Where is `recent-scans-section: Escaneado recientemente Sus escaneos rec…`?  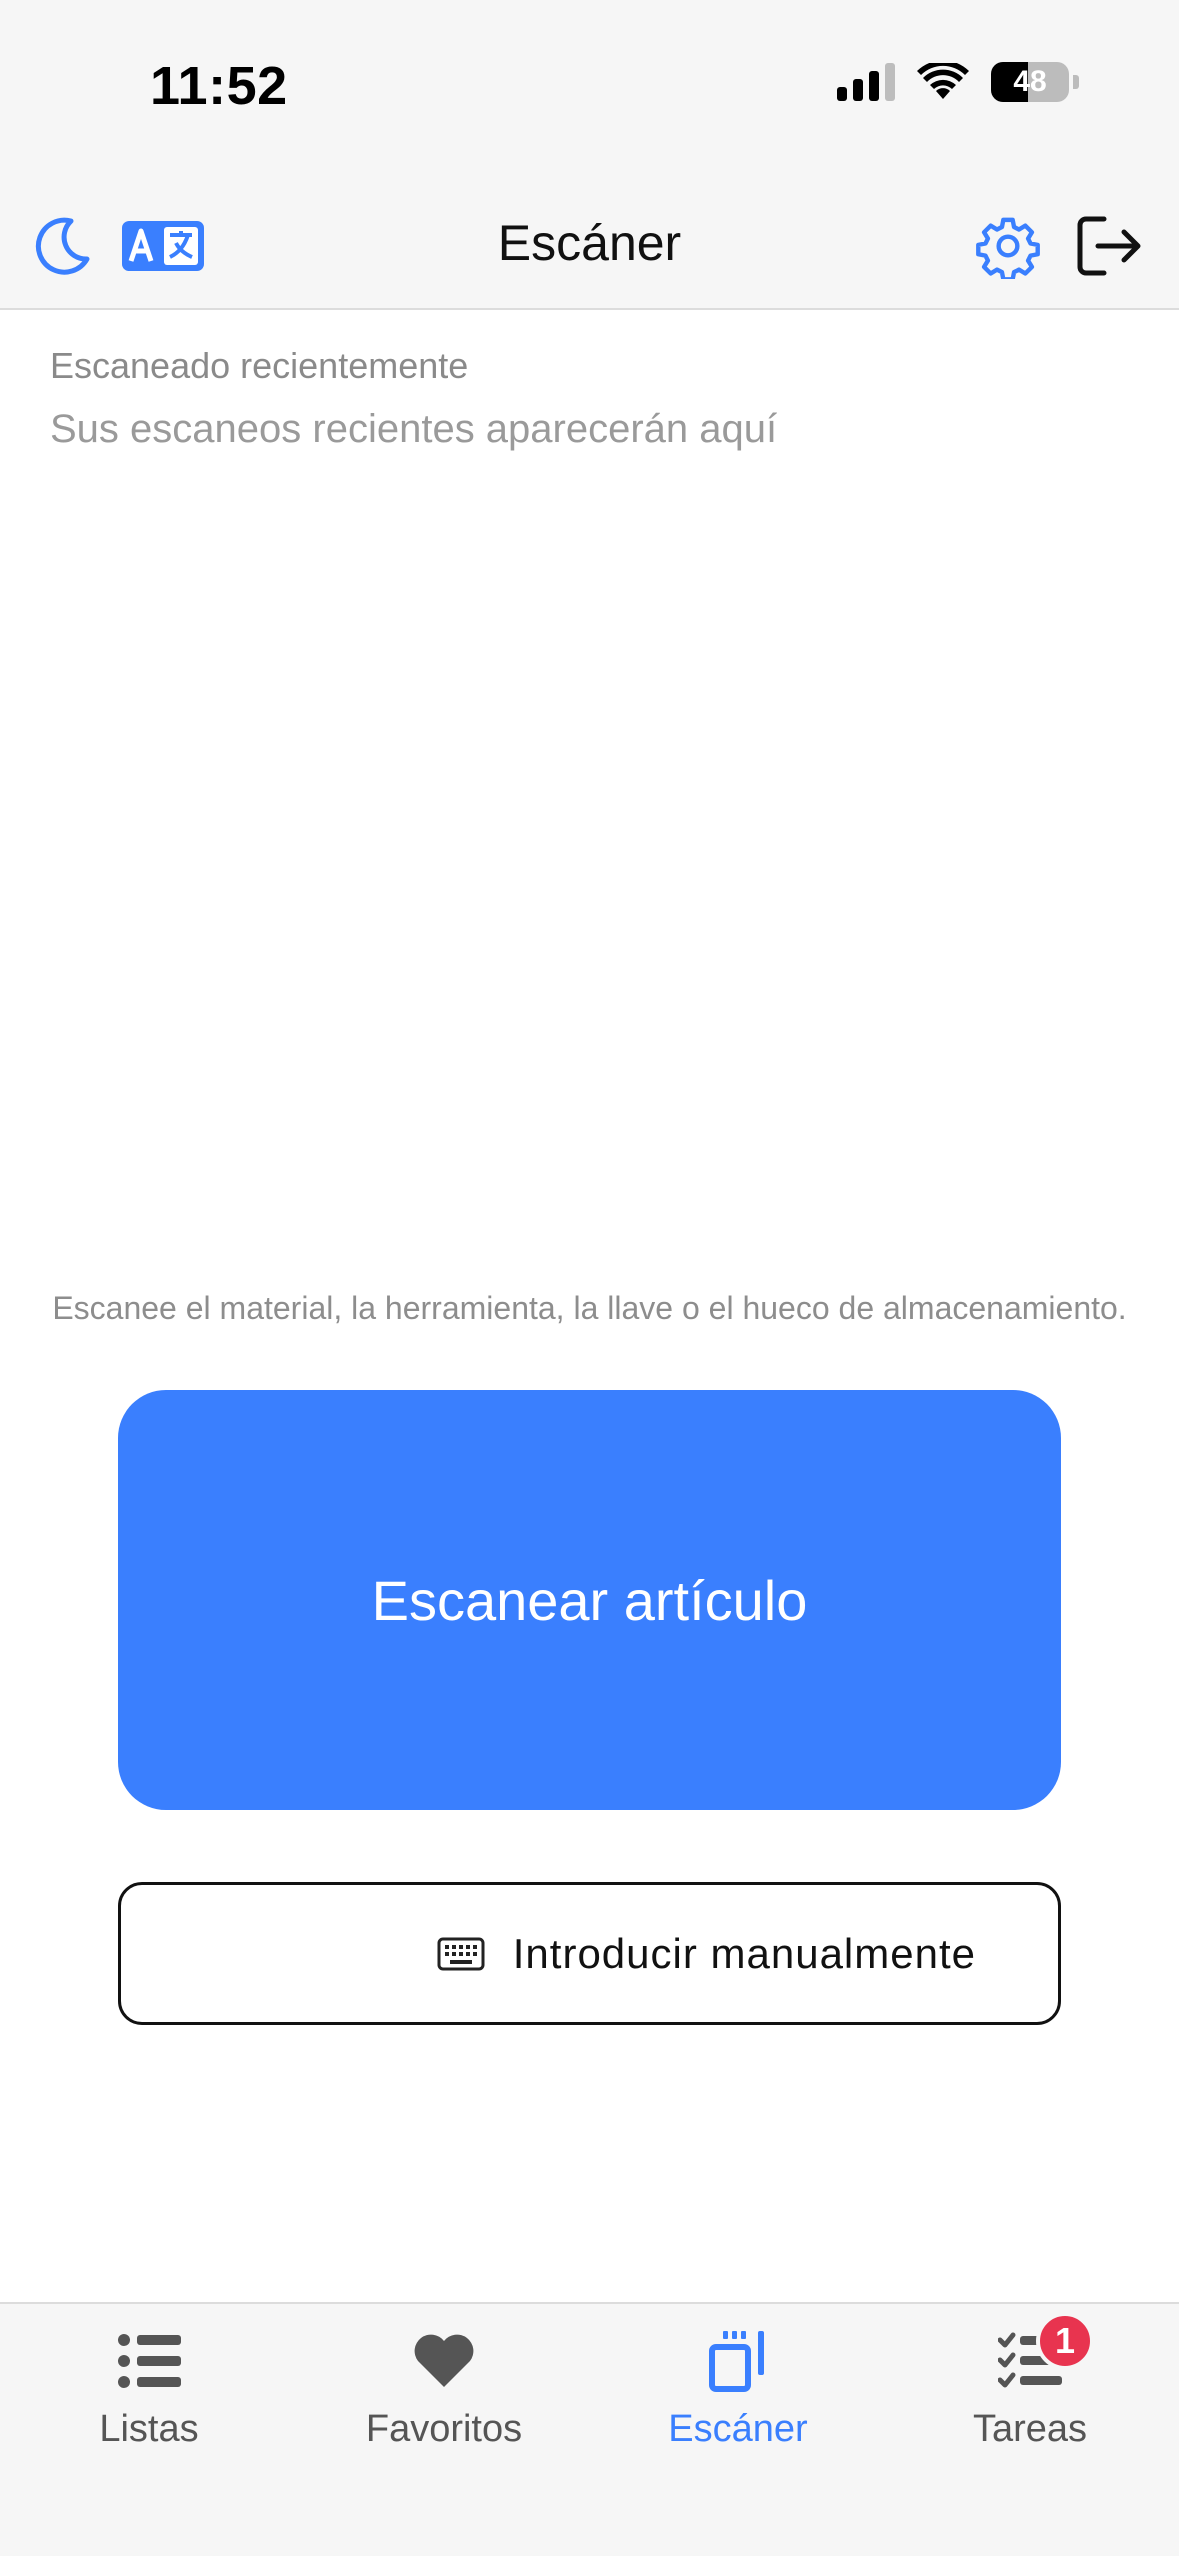 recent-scans-section: Escaneado recientemente Sus escaneos rec… is located at coordinates (590, 398).